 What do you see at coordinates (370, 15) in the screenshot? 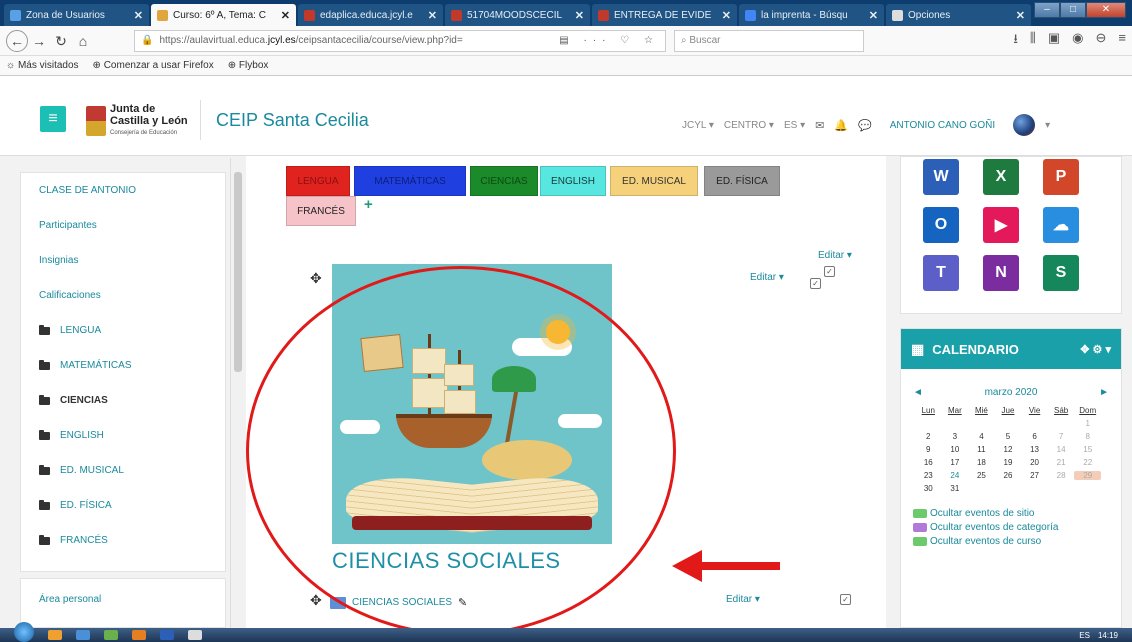
I see `browser-tab: edaplica.educa.jcyl.e ✕` at bounding box center [370, 15].